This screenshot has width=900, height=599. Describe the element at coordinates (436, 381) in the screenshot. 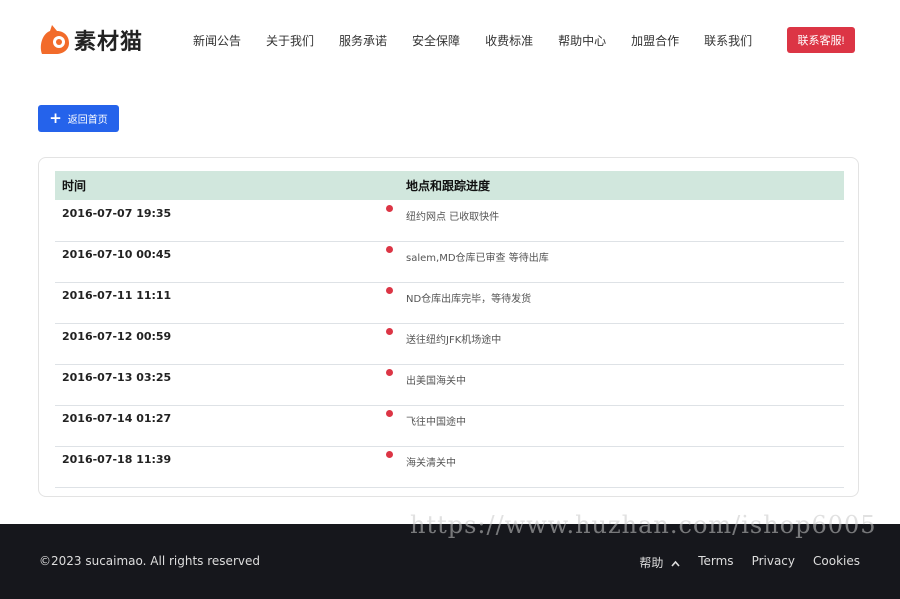

I see `row-description: 出美国海关中` at that location.